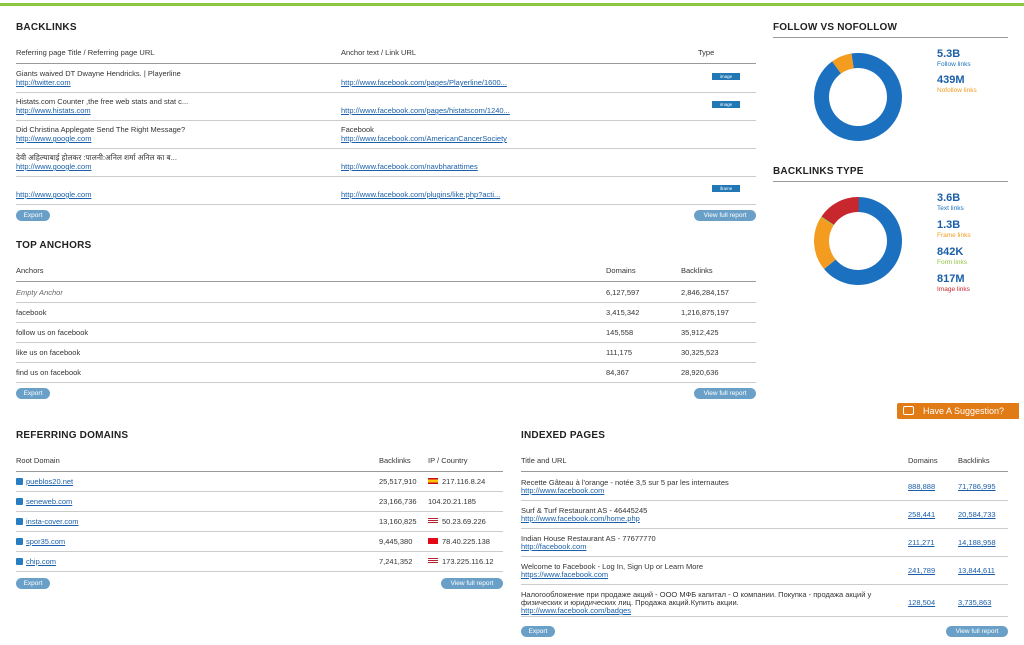  Describe the element at coordinates (983, 486) in the screenshot. I see `indexed-backlinks-link: 71,786,995` at that location.